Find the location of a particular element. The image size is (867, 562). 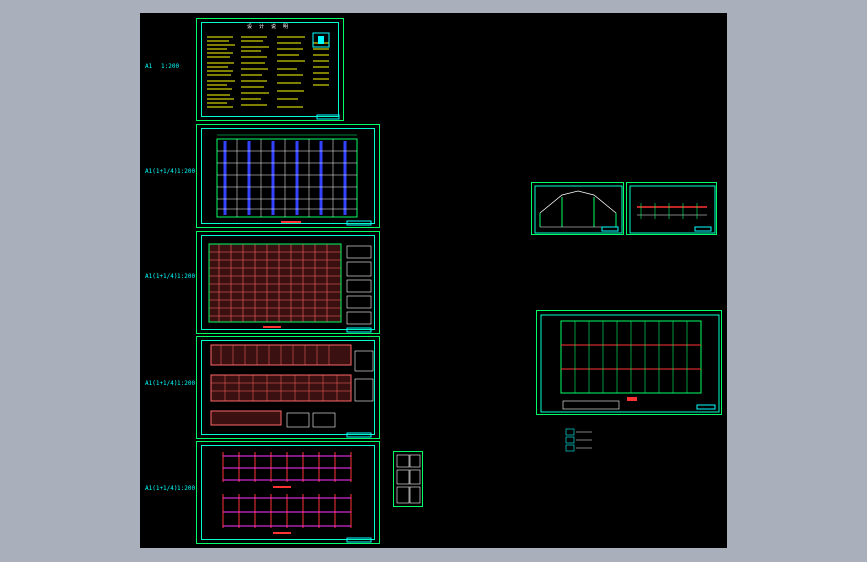

sheet-foundation-plan is located at coordinates (629, 362).